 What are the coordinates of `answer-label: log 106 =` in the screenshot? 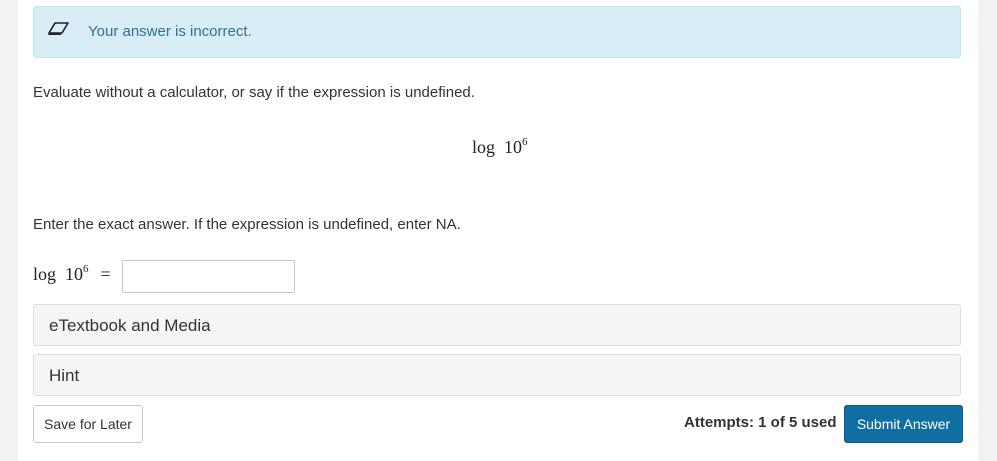 It's located at (72, 274).